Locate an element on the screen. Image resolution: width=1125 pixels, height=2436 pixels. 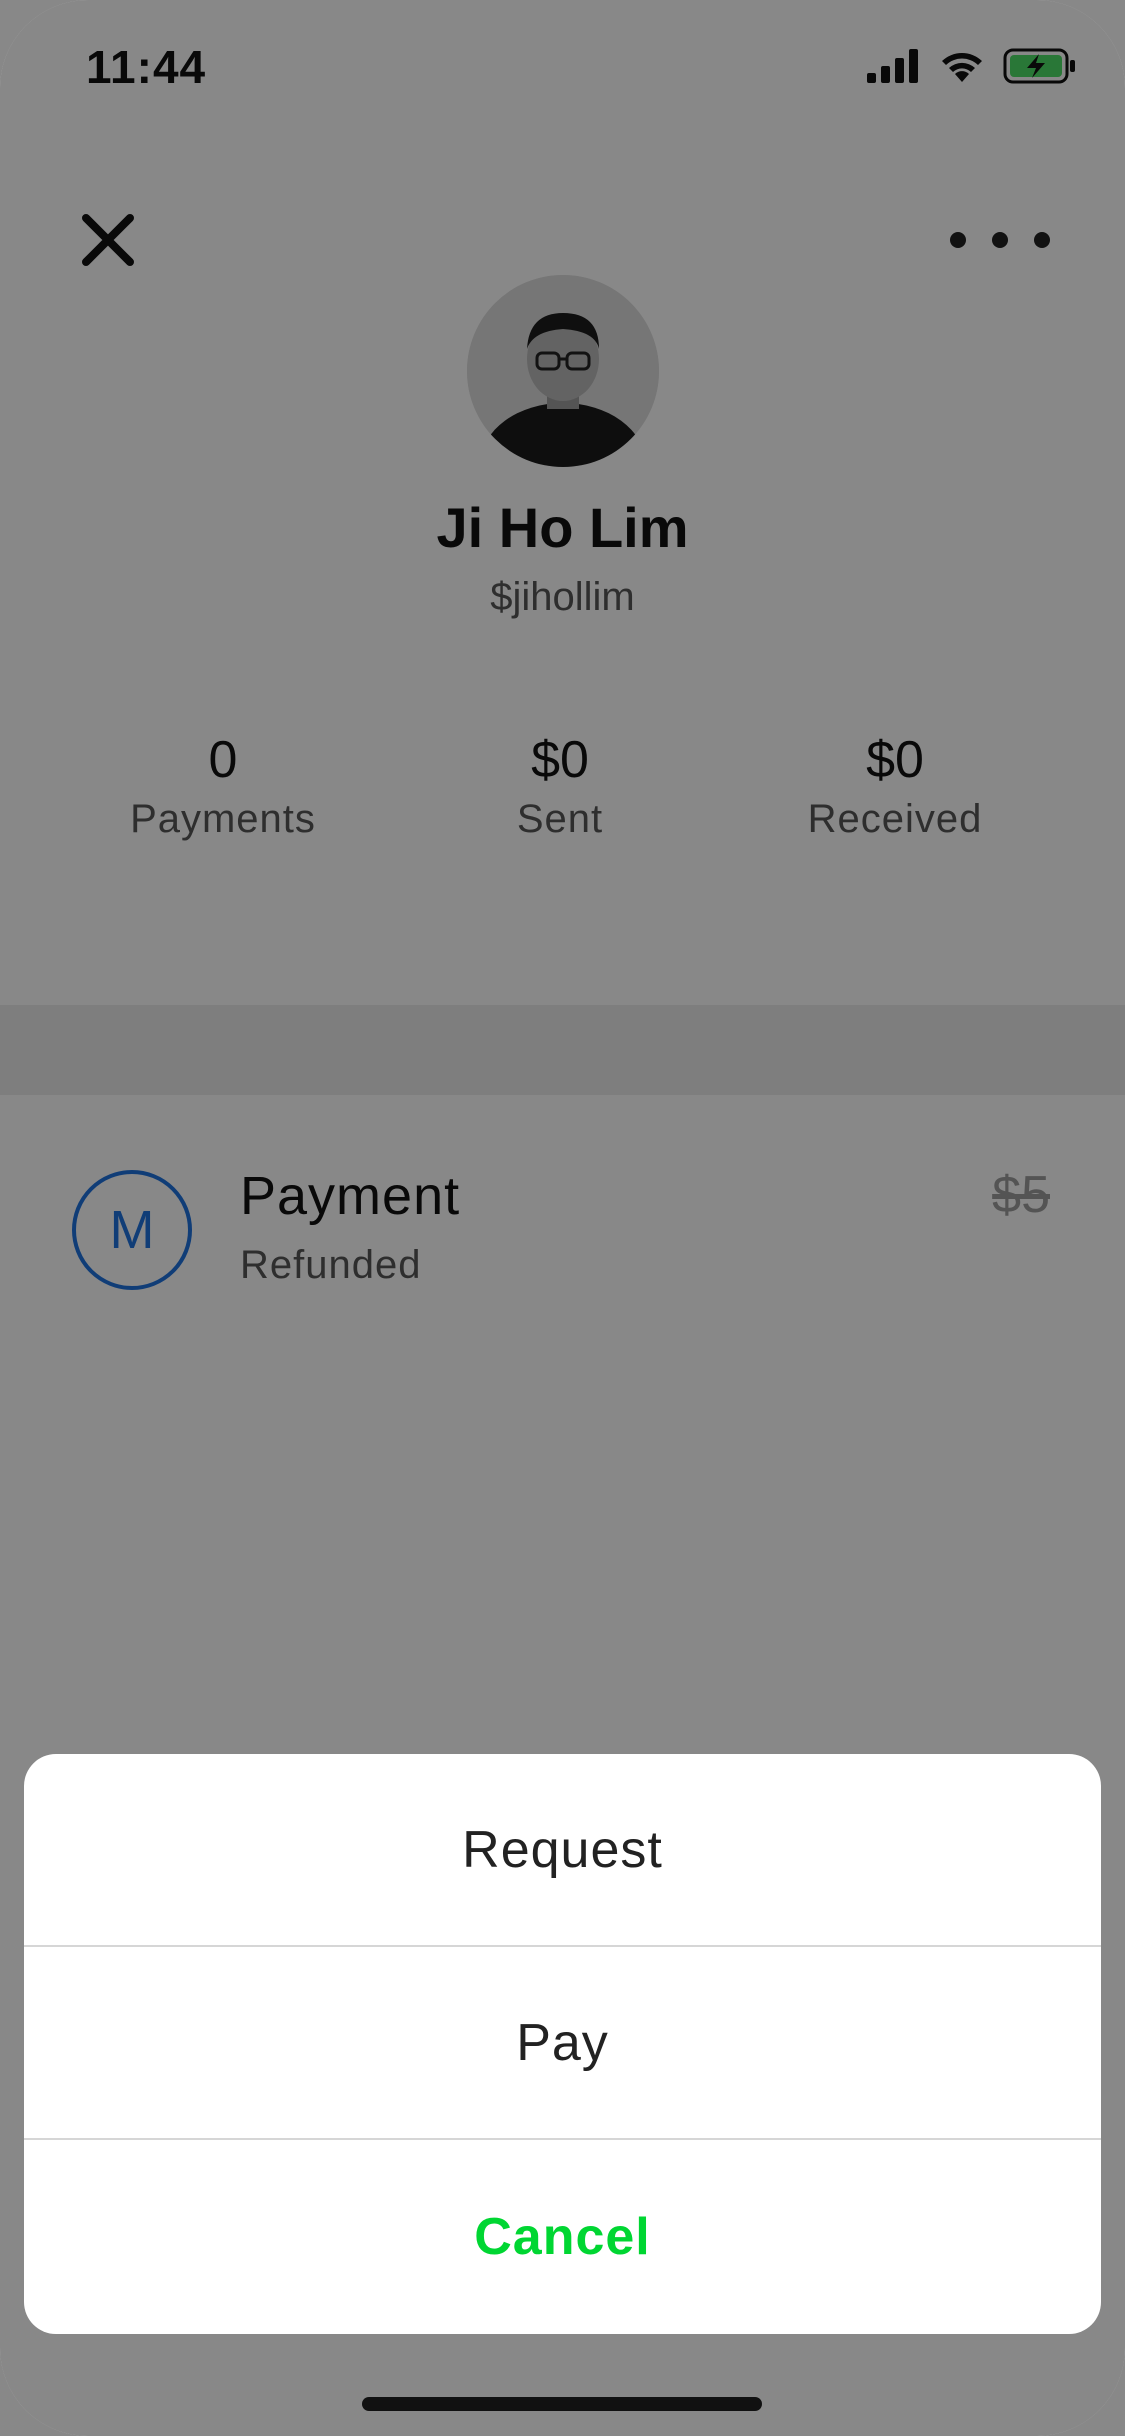
pay-button: Pay is located at coordinates (562, 2043).